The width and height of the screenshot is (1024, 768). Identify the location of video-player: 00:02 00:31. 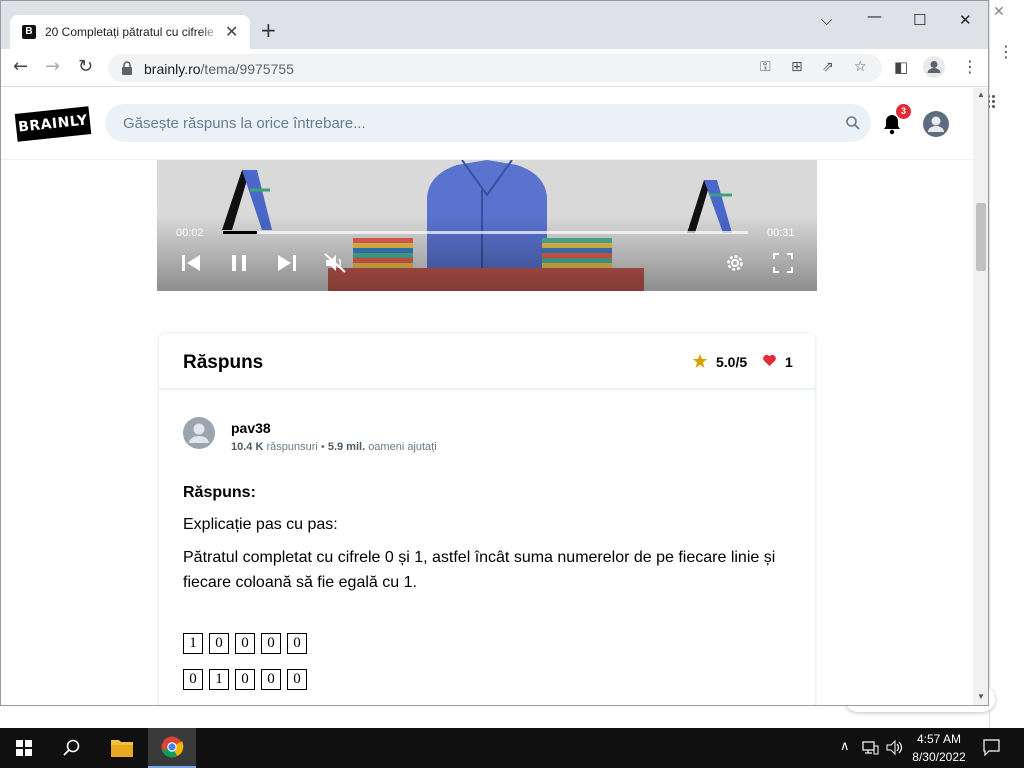
(487, 225).